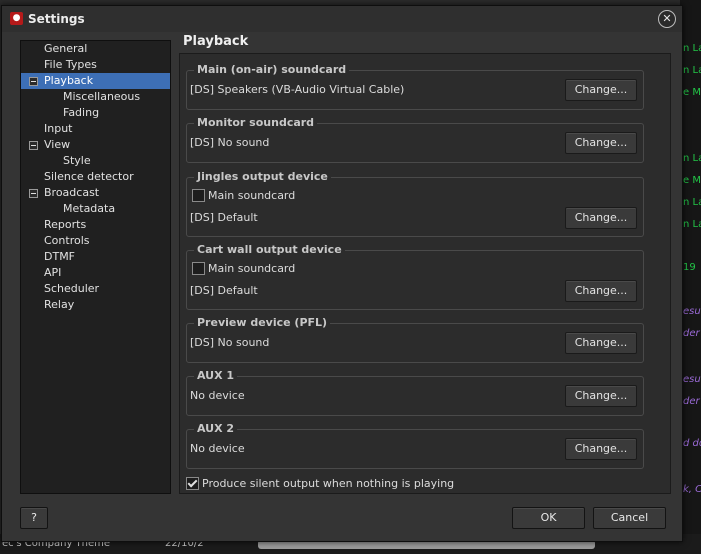 This screenshot has height=554, width=701. What do you see at coordinates (72, 288) in the screenshot?
I see `nav-item-label: Scheduler` at bounding box center [72, 288].